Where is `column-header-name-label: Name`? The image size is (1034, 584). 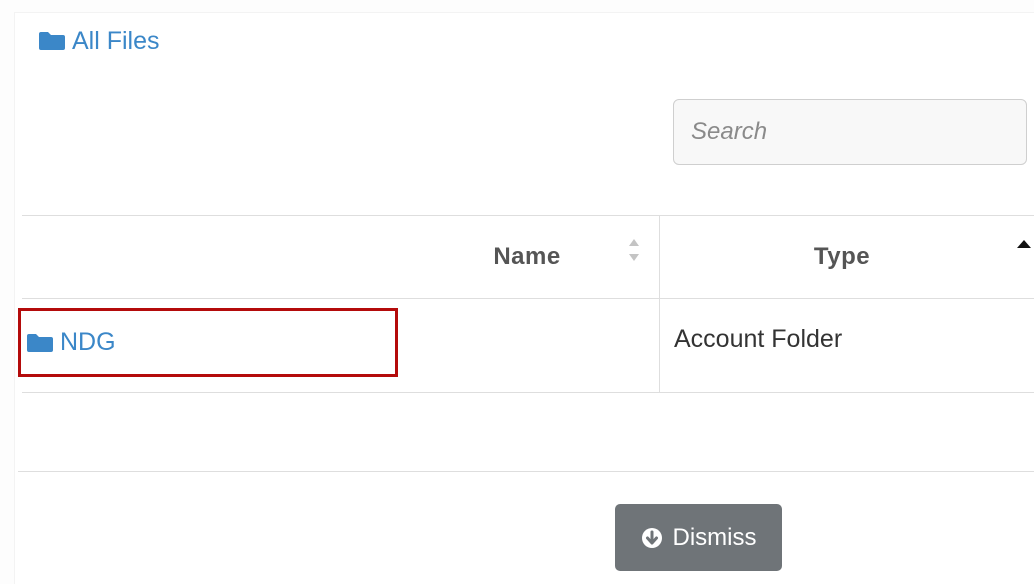 column-header-name-label: Name is located at coordinates (527, 256).